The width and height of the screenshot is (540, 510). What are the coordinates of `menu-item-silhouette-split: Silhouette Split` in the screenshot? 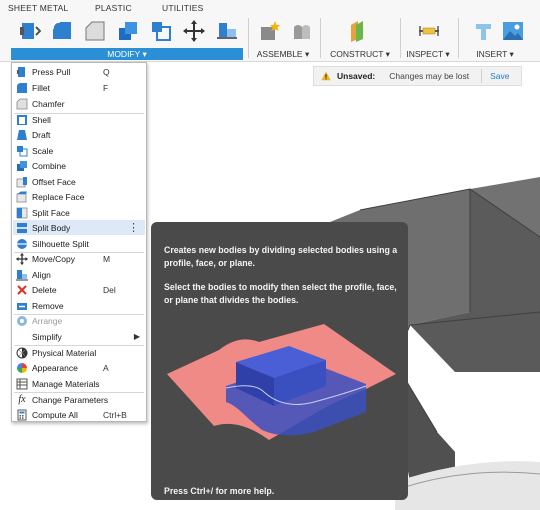 It's located at (79, 243).